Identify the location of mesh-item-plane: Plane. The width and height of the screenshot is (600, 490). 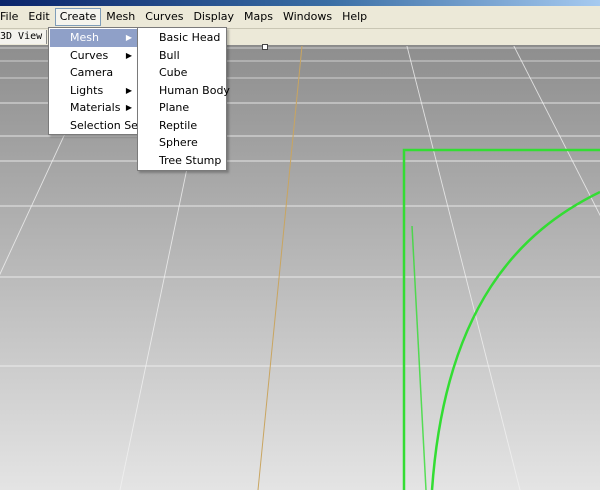
(182, 108).